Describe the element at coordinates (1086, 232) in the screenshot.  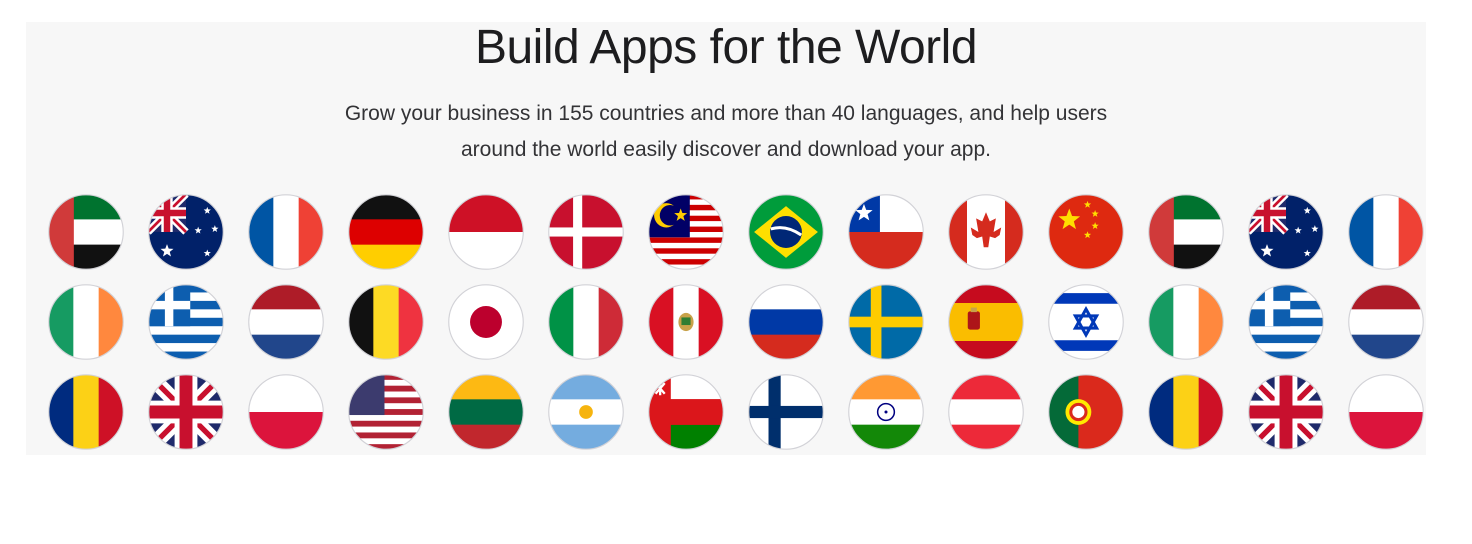
I see `china-flag-icon` at that location.